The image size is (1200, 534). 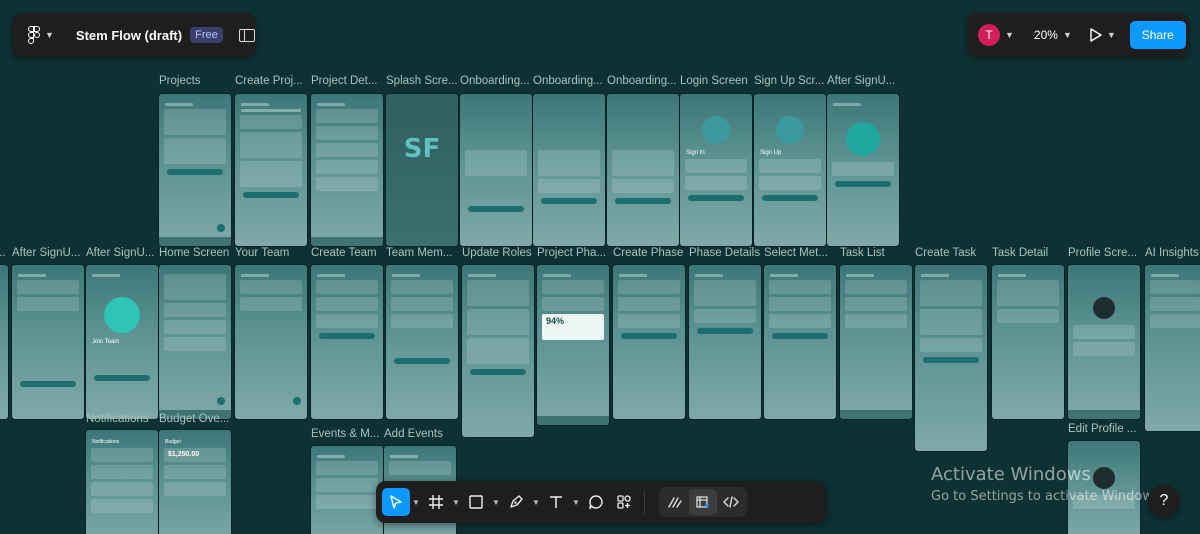 What do you see at coordinates (347, 342) in the screenshot?
I see `frame-create-team` at bounding box center [347, 342].